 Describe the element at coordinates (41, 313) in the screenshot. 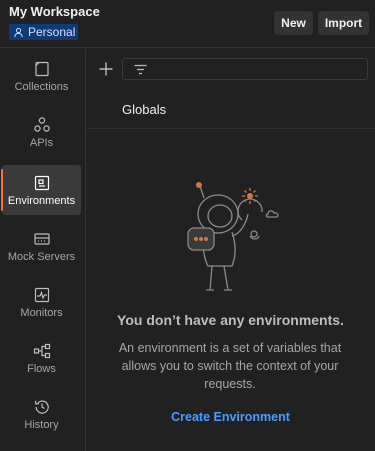

I see `sidebar-item-label: Monitors` at that location.